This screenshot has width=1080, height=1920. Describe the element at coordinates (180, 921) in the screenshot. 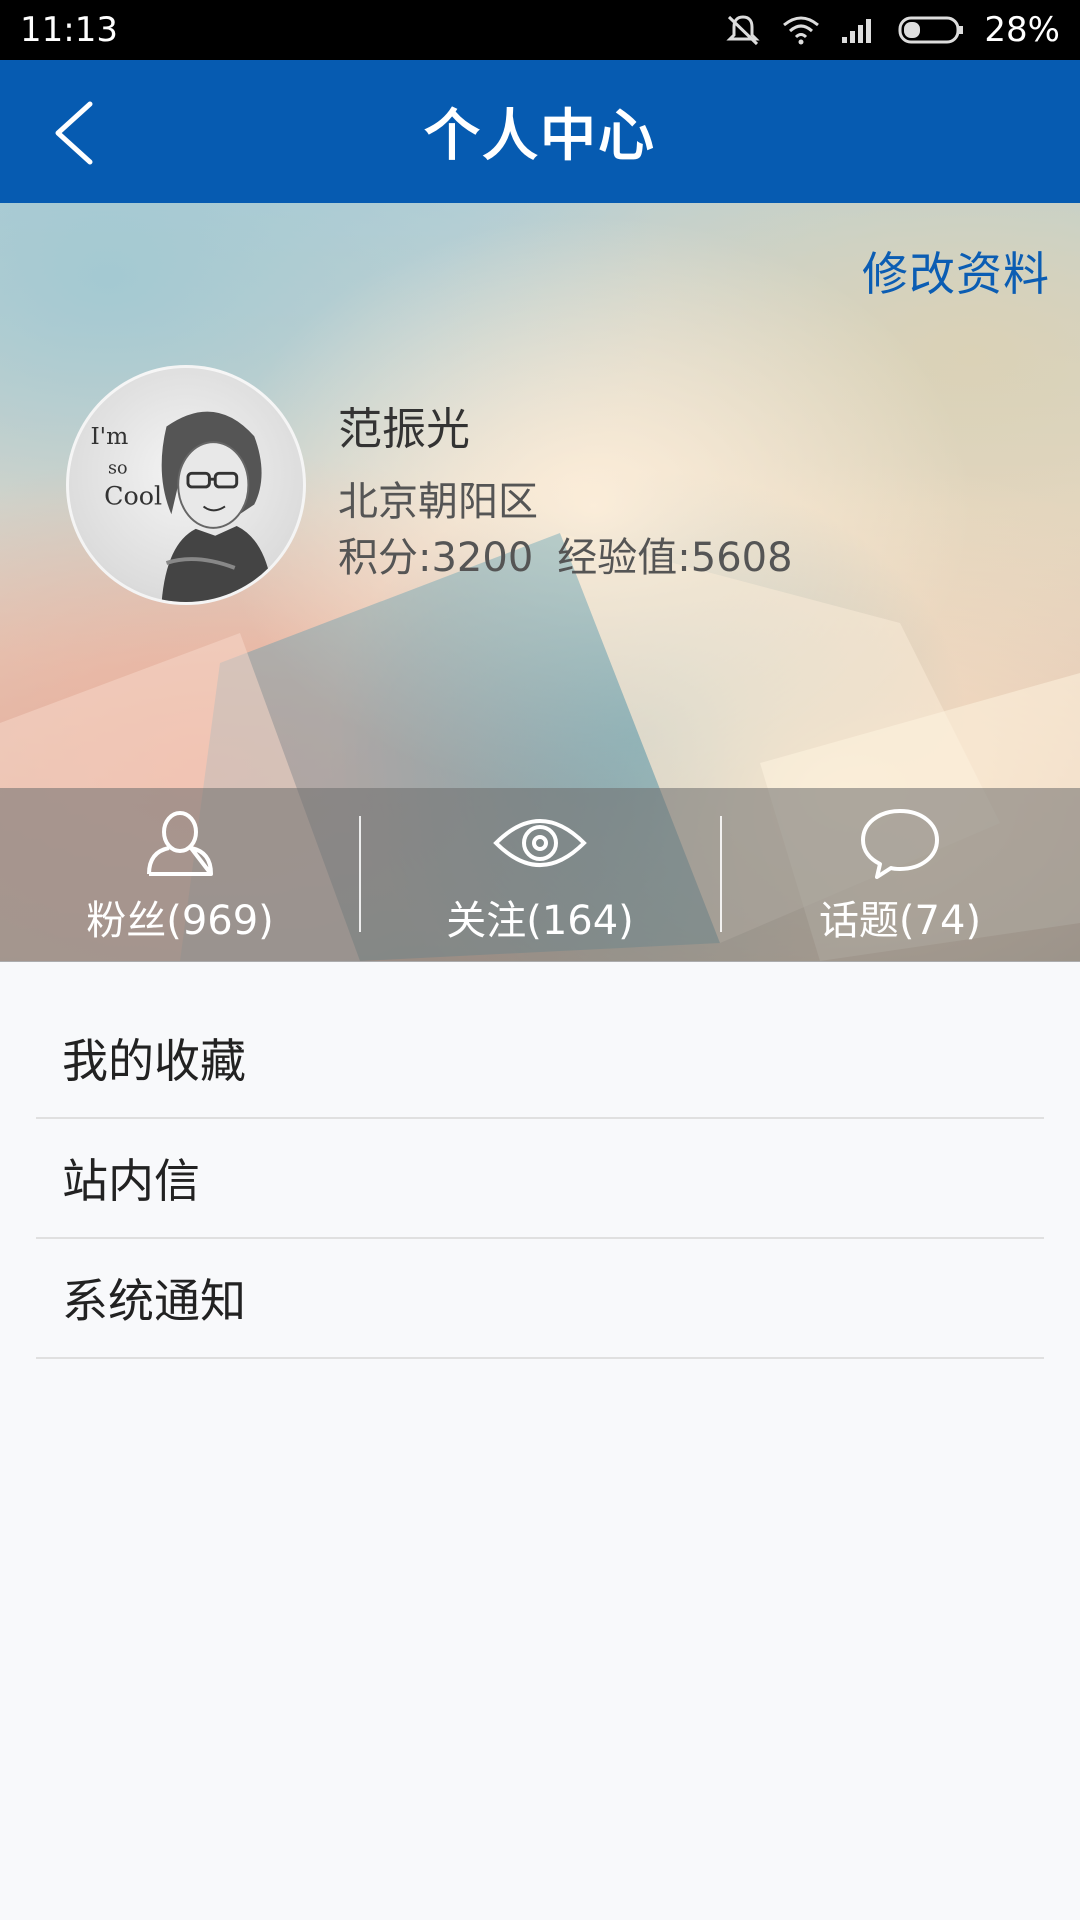

I see `fans-label: 粉丝(969)` at that location.